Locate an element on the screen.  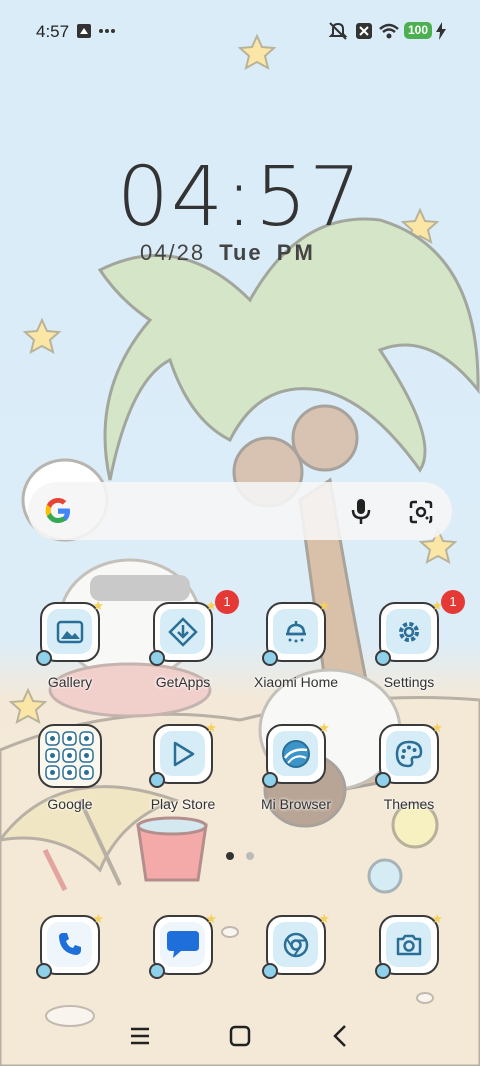
messages-icon: ★ is located at coordinates (183, 945).